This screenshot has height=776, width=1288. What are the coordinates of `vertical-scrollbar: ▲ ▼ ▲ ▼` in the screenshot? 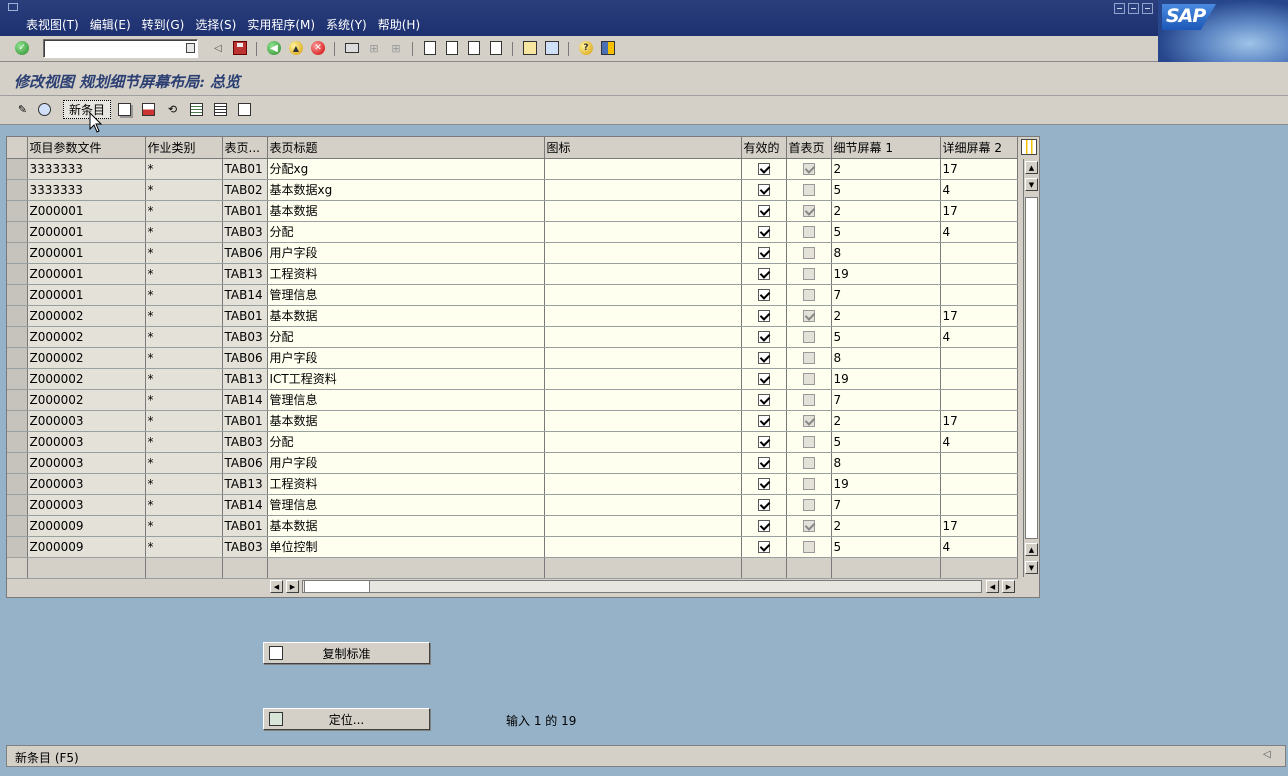 It's located at (1030, 368).